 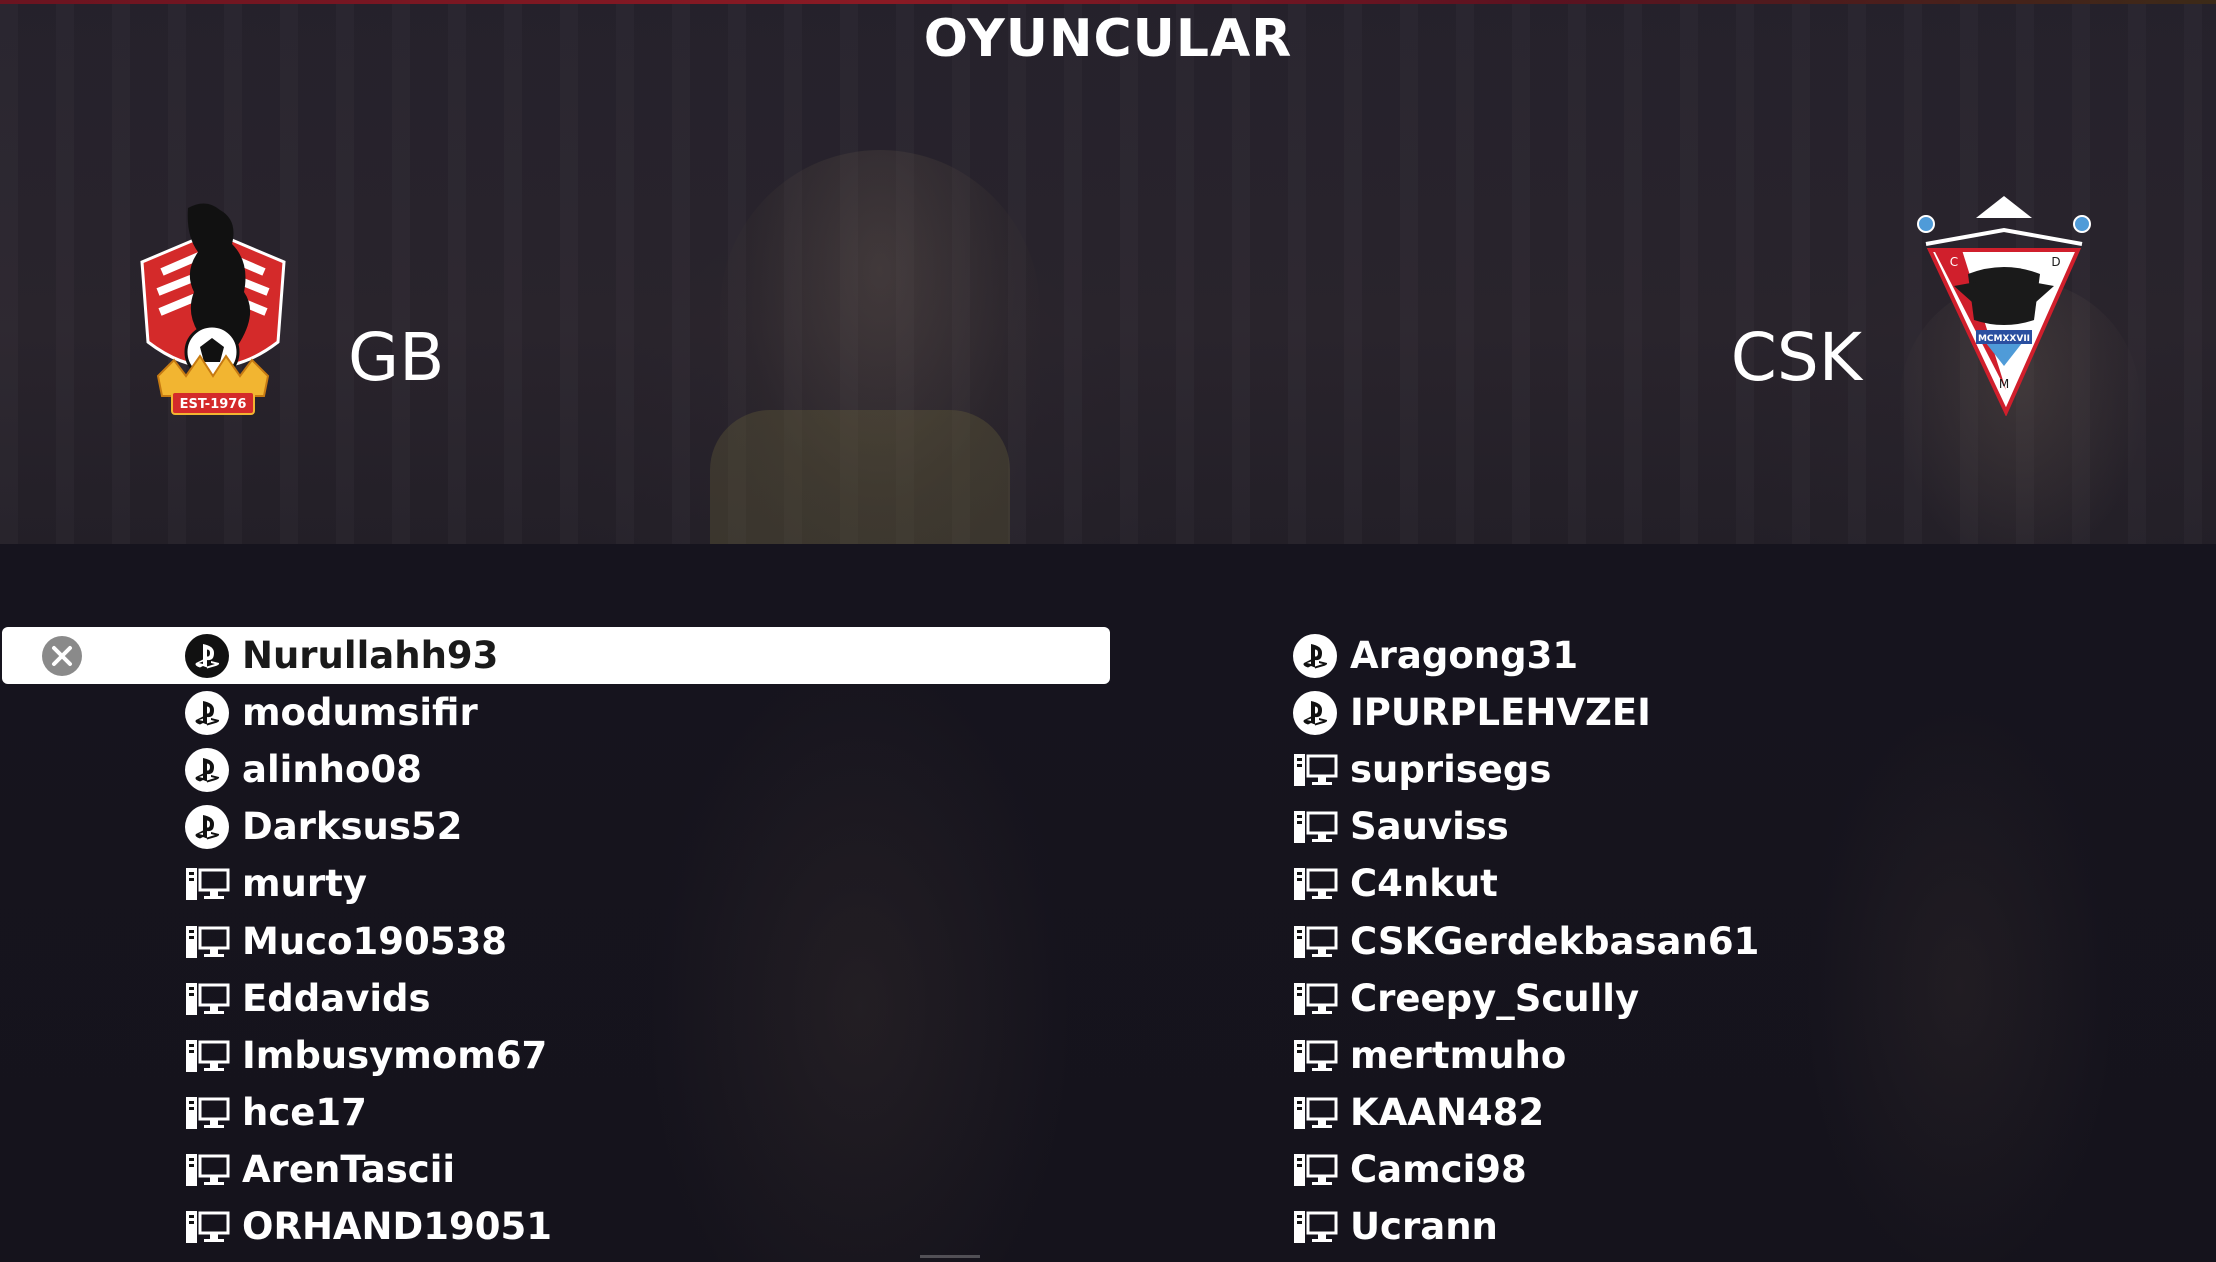 I want to click on player-row: KAAN482, so click(x=1730, y=1113).